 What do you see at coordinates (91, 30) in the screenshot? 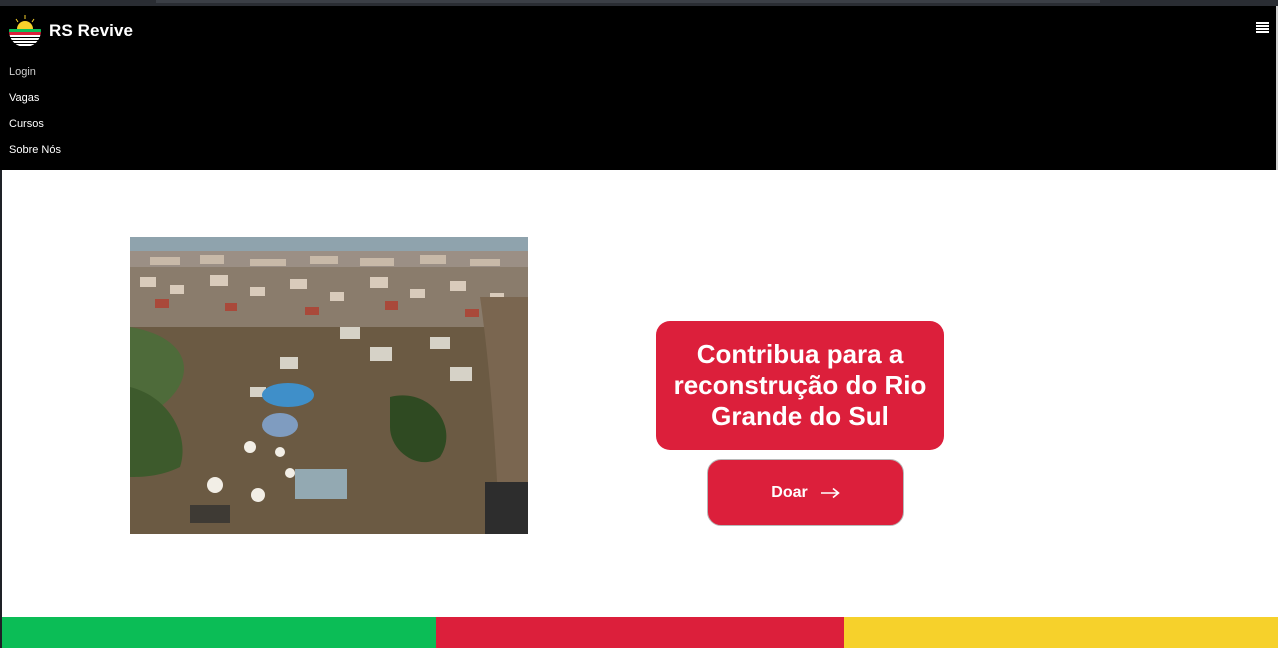
I see `brand-name: RS Revive` at bounding box center [91, 30].